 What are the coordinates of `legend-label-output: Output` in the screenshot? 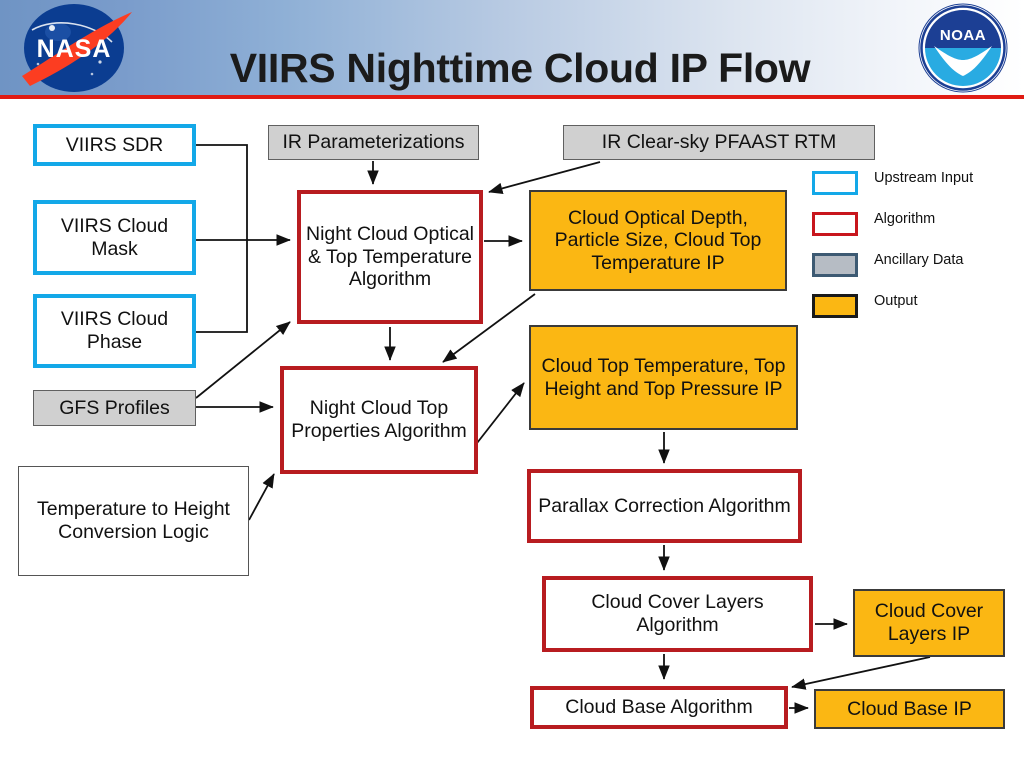 It's located at (896, 301).